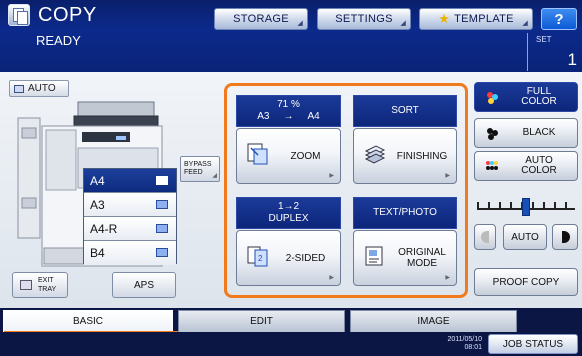 This screenshot has width=582, height=356. Describe the element at coordinates (46, 280) in the screenshot. I see `exit-label: EXIT` at that location.